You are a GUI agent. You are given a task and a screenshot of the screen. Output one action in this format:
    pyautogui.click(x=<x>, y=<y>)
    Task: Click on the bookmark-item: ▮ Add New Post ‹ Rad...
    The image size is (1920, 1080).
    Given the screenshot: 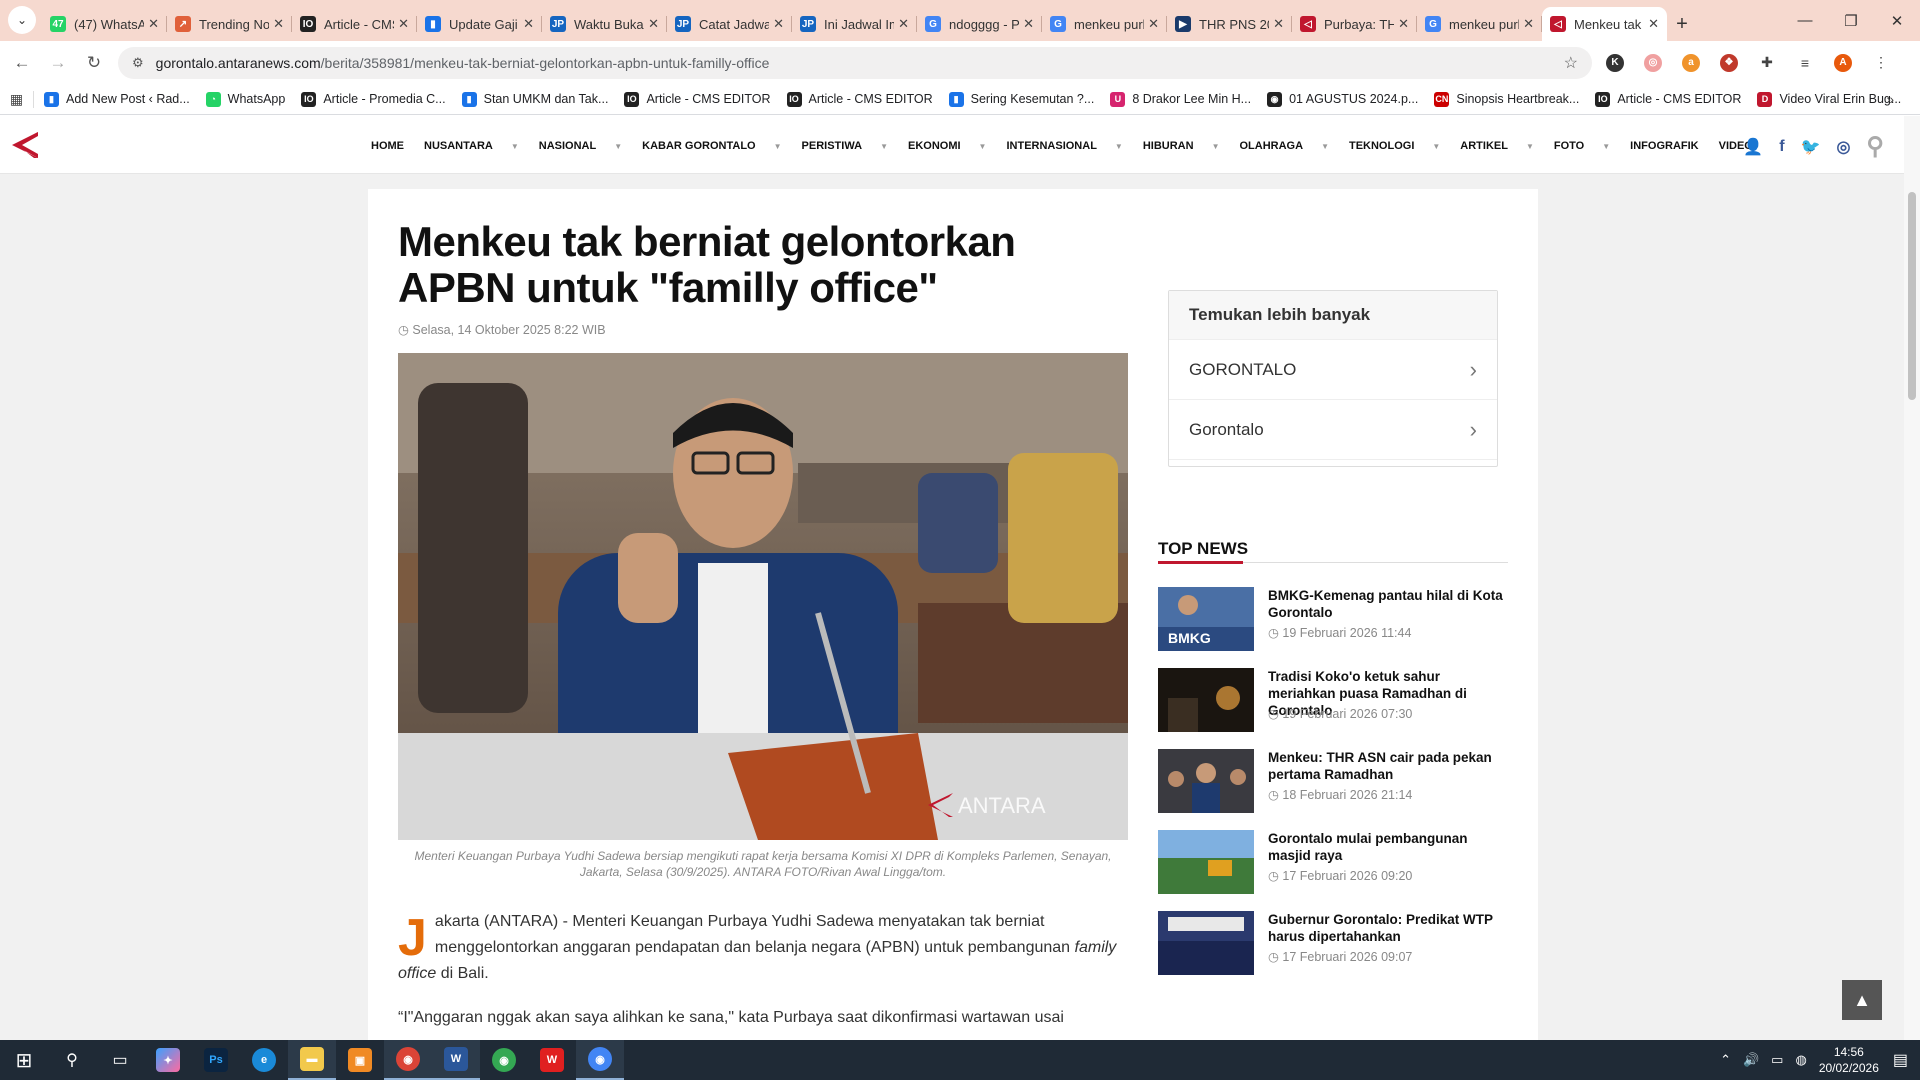 What is the action you would take?
    pyautogui.click(x=117, y=99)
    